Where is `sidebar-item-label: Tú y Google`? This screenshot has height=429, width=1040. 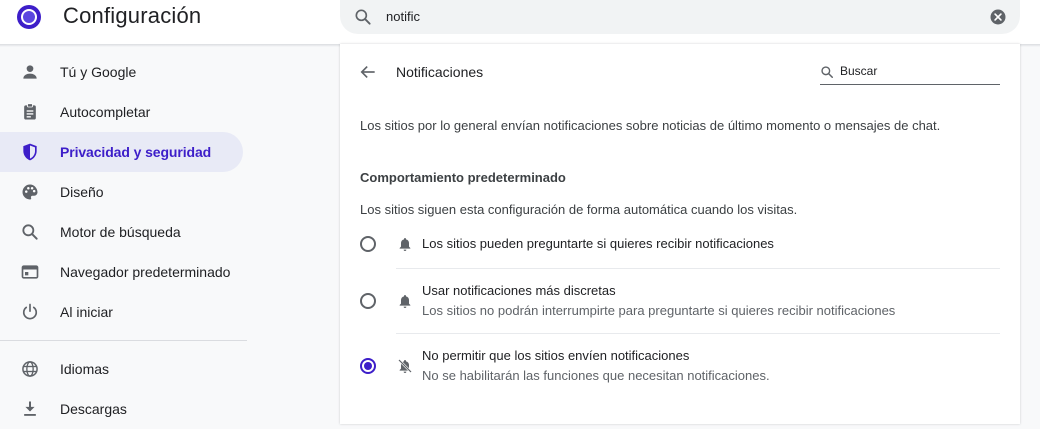
sidebar-item-label: Tú y Google is located at coordinates (98, 72).